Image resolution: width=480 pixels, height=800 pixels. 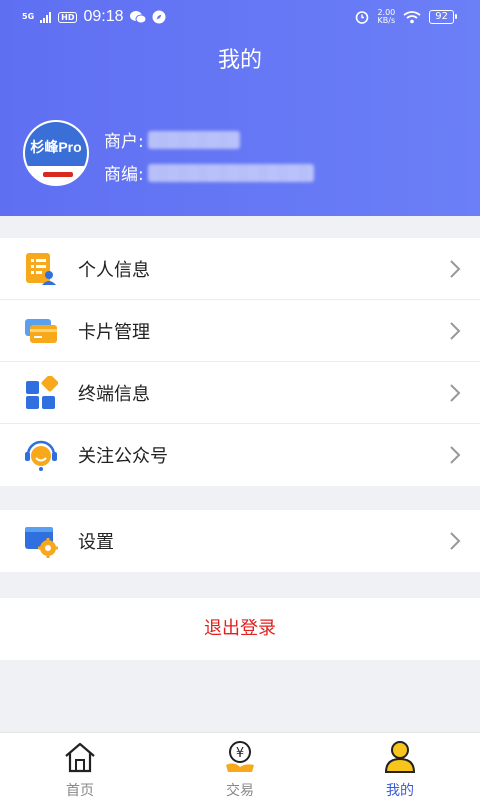 I want to click on menu-label: 关注公众号, so click(x=123, y=456).